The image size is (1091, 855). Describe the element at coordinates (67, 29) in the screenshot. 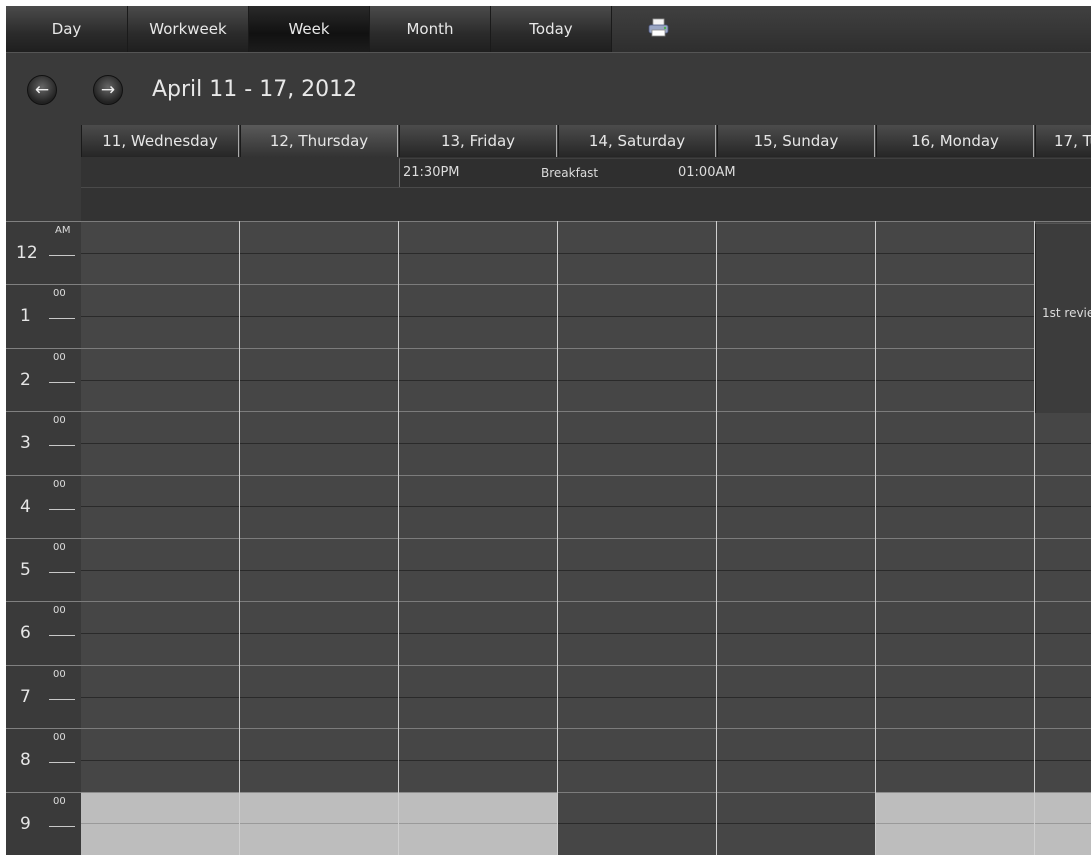

I see `day-view-button: Day` at that location.